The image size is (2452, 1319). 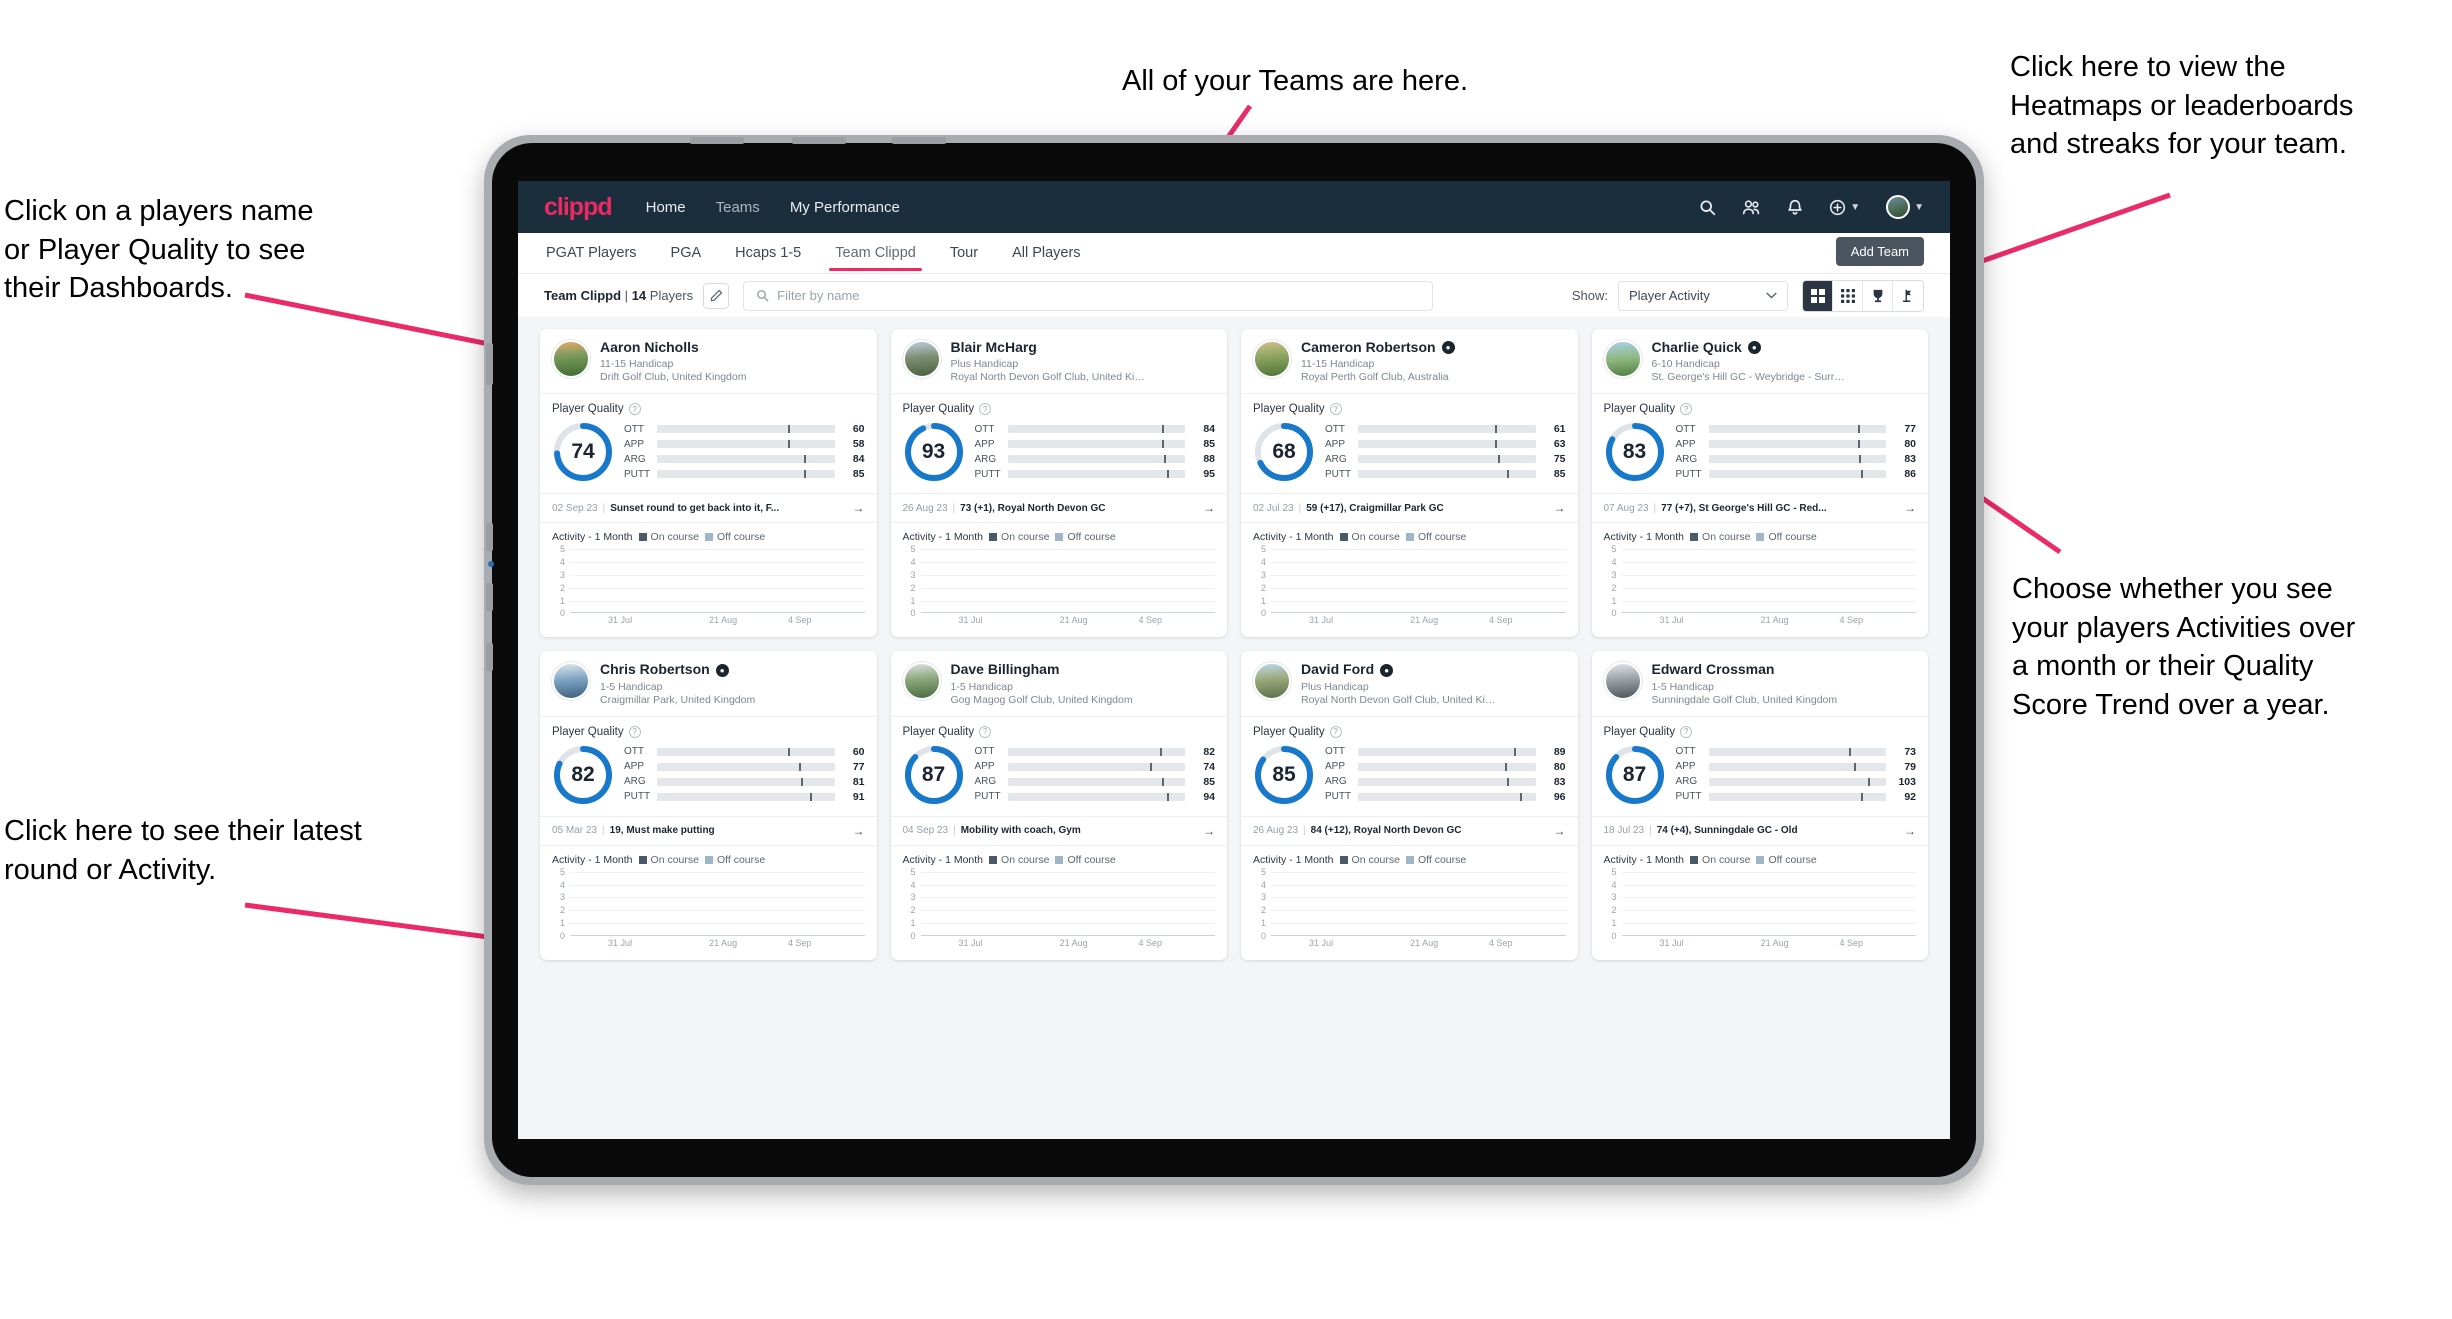 I want to click on grid-large-view-button, so click(x=1818, y=295).